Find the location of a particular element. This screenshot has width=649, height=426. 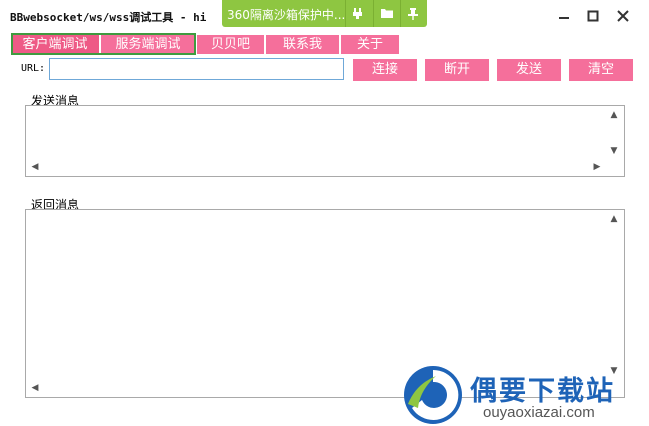

url-label: URL: is located at coordinates (33, 68).